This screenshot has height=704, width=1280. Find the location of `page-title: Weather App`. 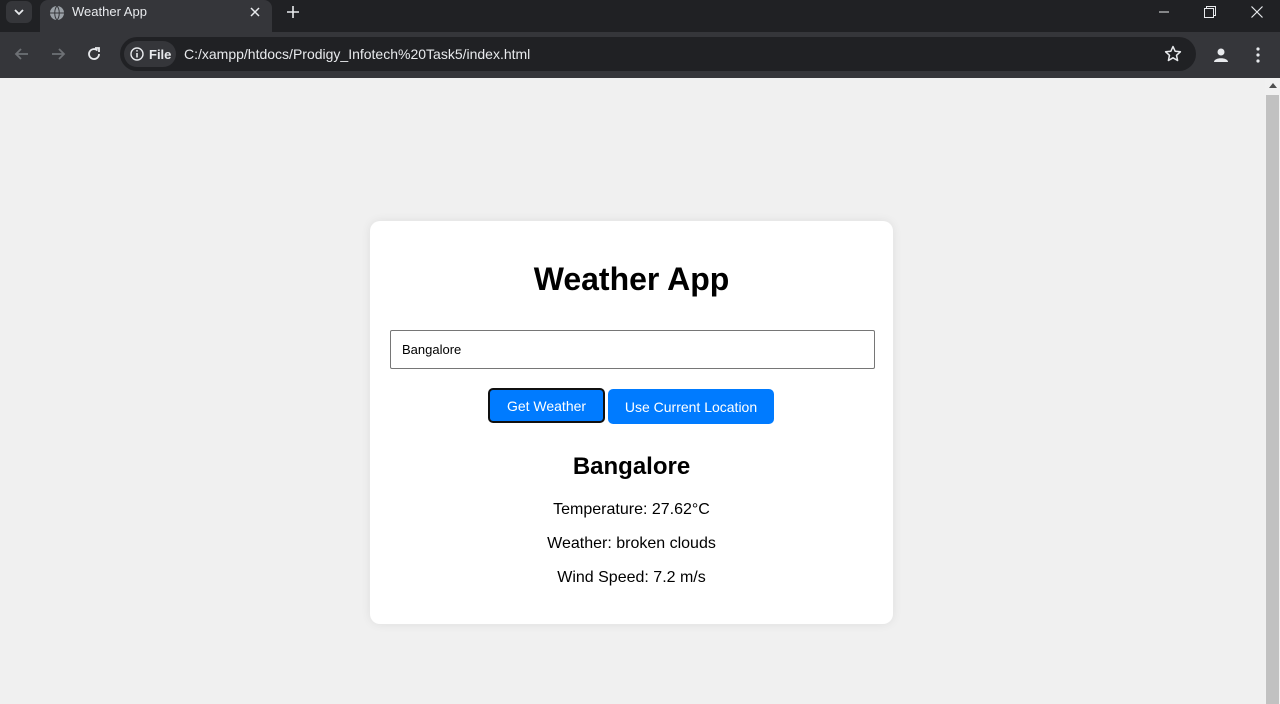

page-title: Weather App is located at coordinates (631, 279).